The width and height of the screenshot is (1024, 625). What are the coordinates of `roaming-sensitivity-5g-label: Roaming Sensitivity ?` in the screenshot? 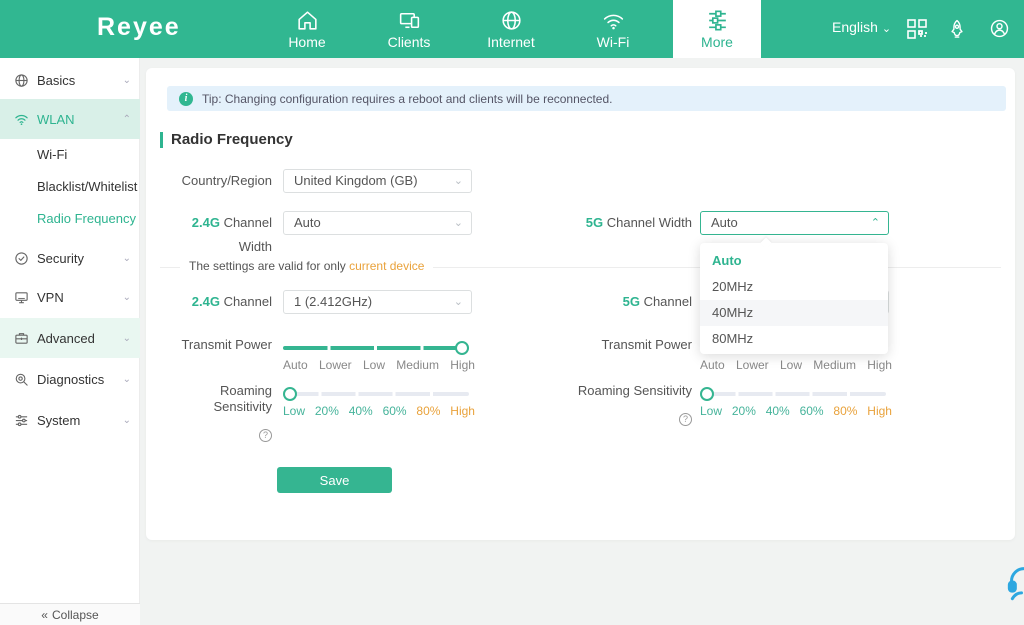 It's located at (634, 404).